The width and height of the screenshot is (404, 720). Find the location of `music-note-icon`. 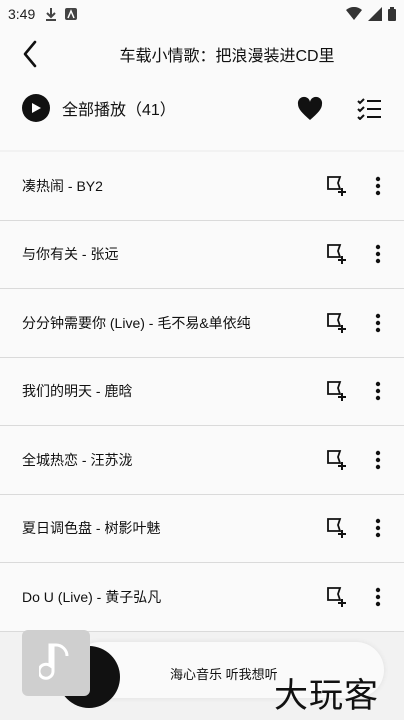

music-note-icon is located at coordinates (54, 661).